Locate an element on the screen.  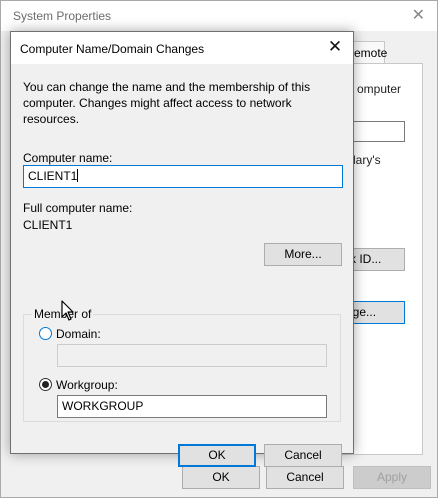
bg-ok-button: OK is located at coordinates (221, 477).